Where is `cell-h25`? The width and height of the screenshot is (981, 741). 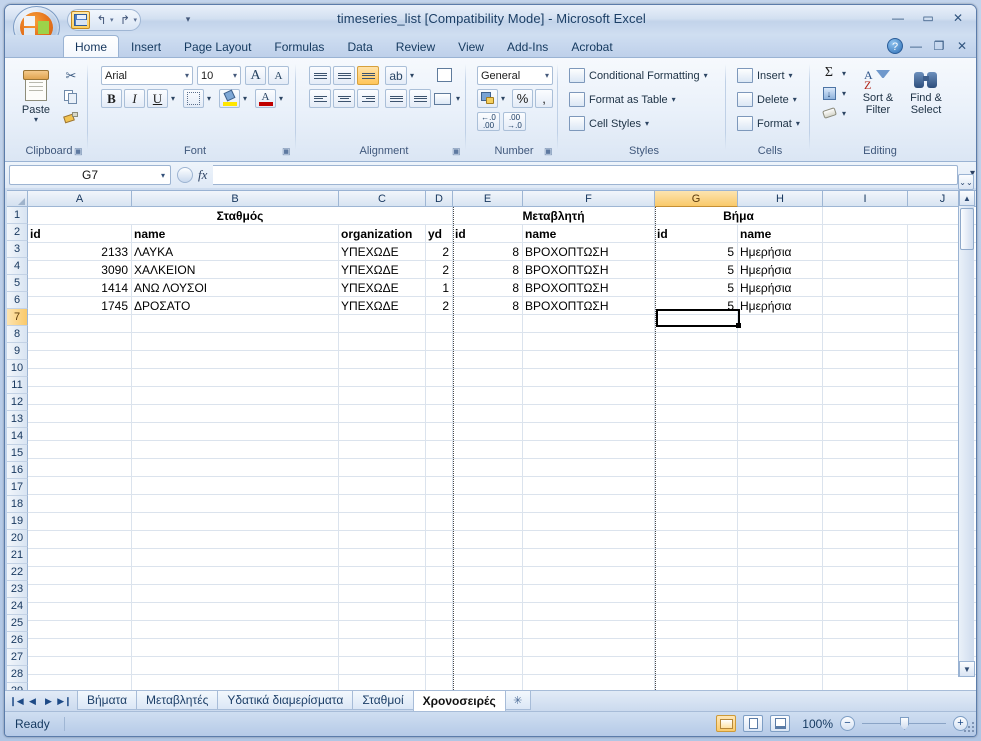
cell-h25 is located at coordinates (780, 647).